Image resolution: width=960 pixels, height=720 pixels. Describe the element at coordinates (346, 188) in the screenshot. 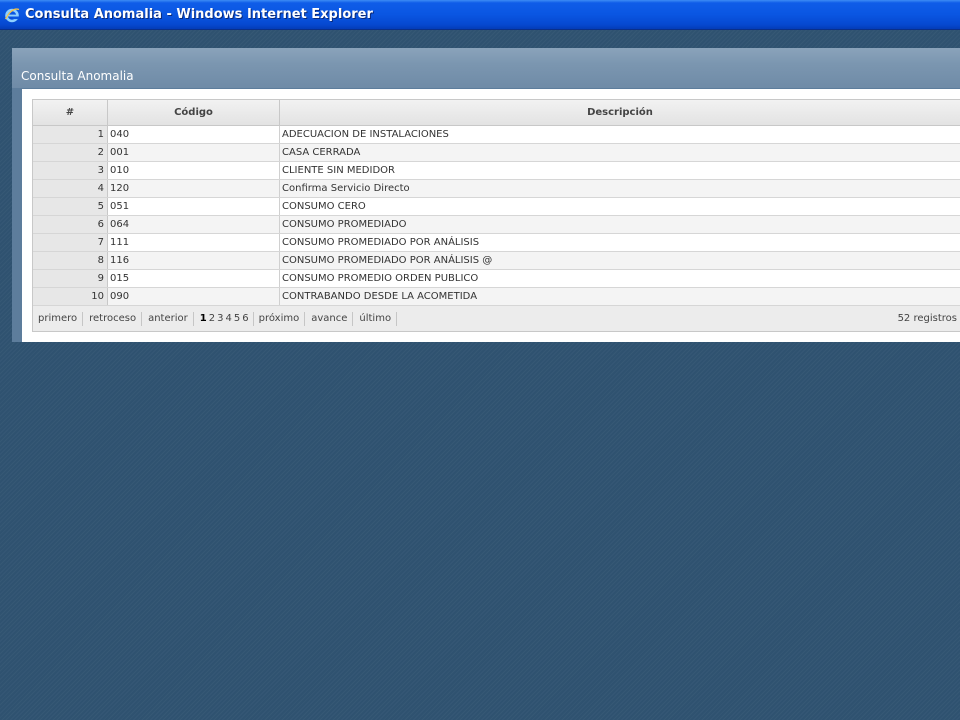

I see `row-description: Confirma Servicio Directo` at that location.